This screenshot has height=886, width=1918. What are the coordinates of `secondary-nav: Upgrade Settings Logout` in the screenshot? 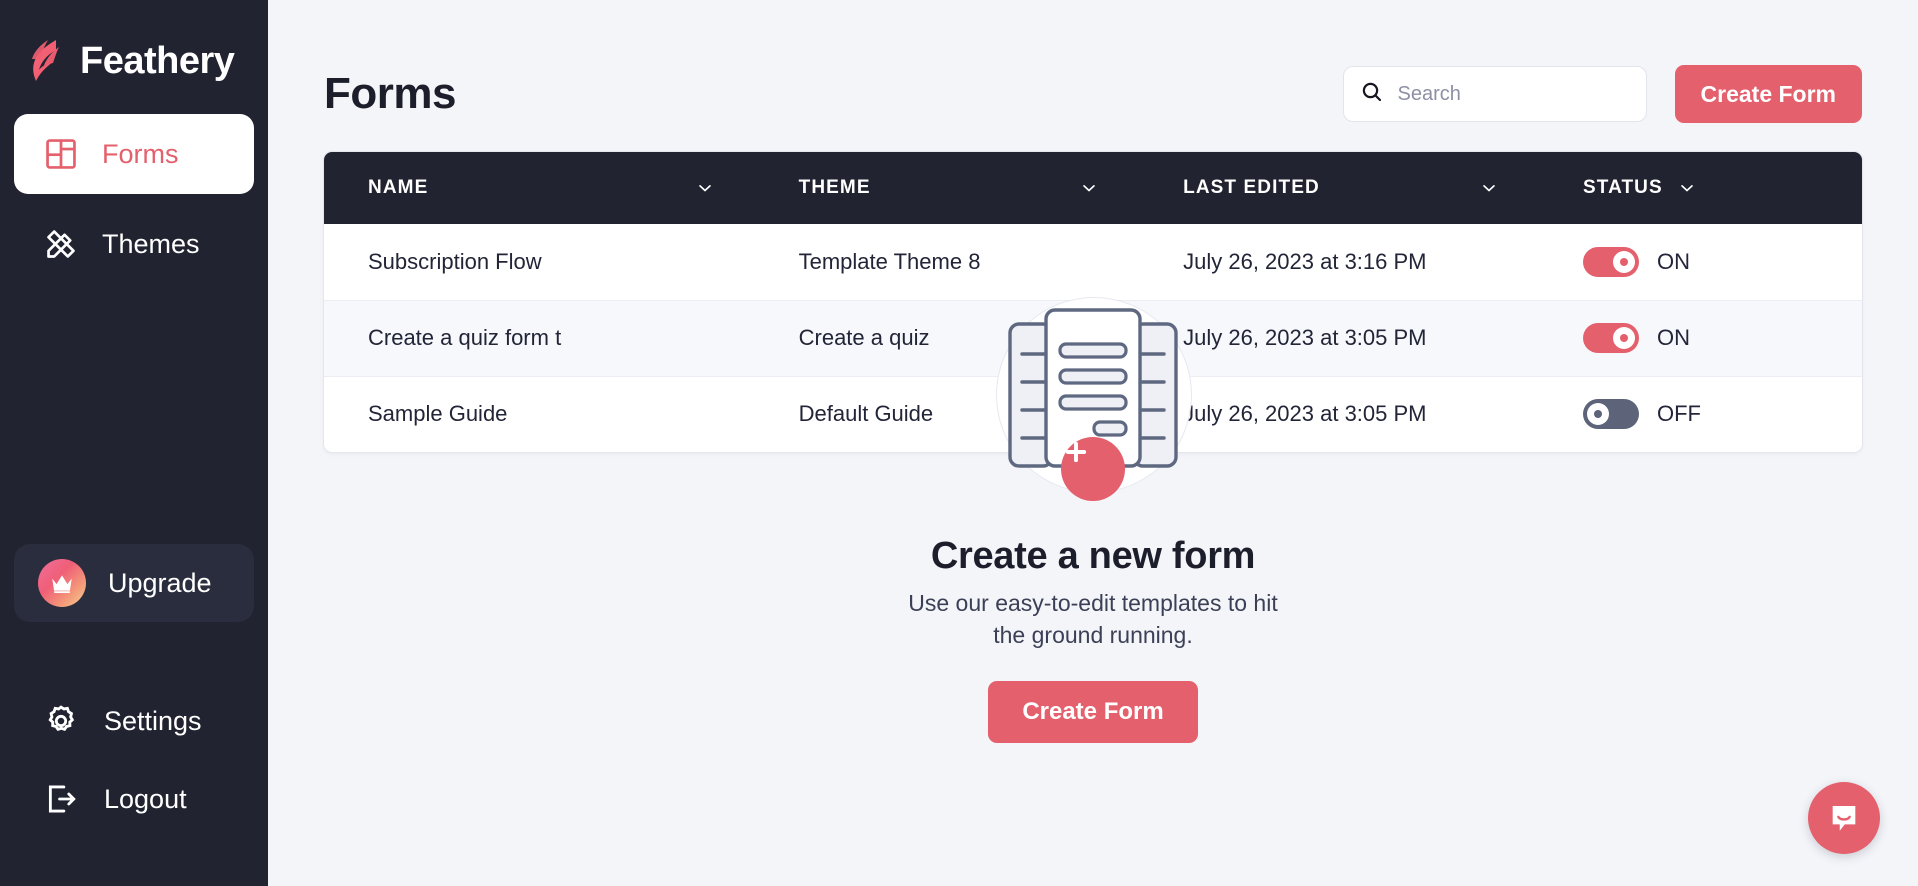 It's located at (134, 715).